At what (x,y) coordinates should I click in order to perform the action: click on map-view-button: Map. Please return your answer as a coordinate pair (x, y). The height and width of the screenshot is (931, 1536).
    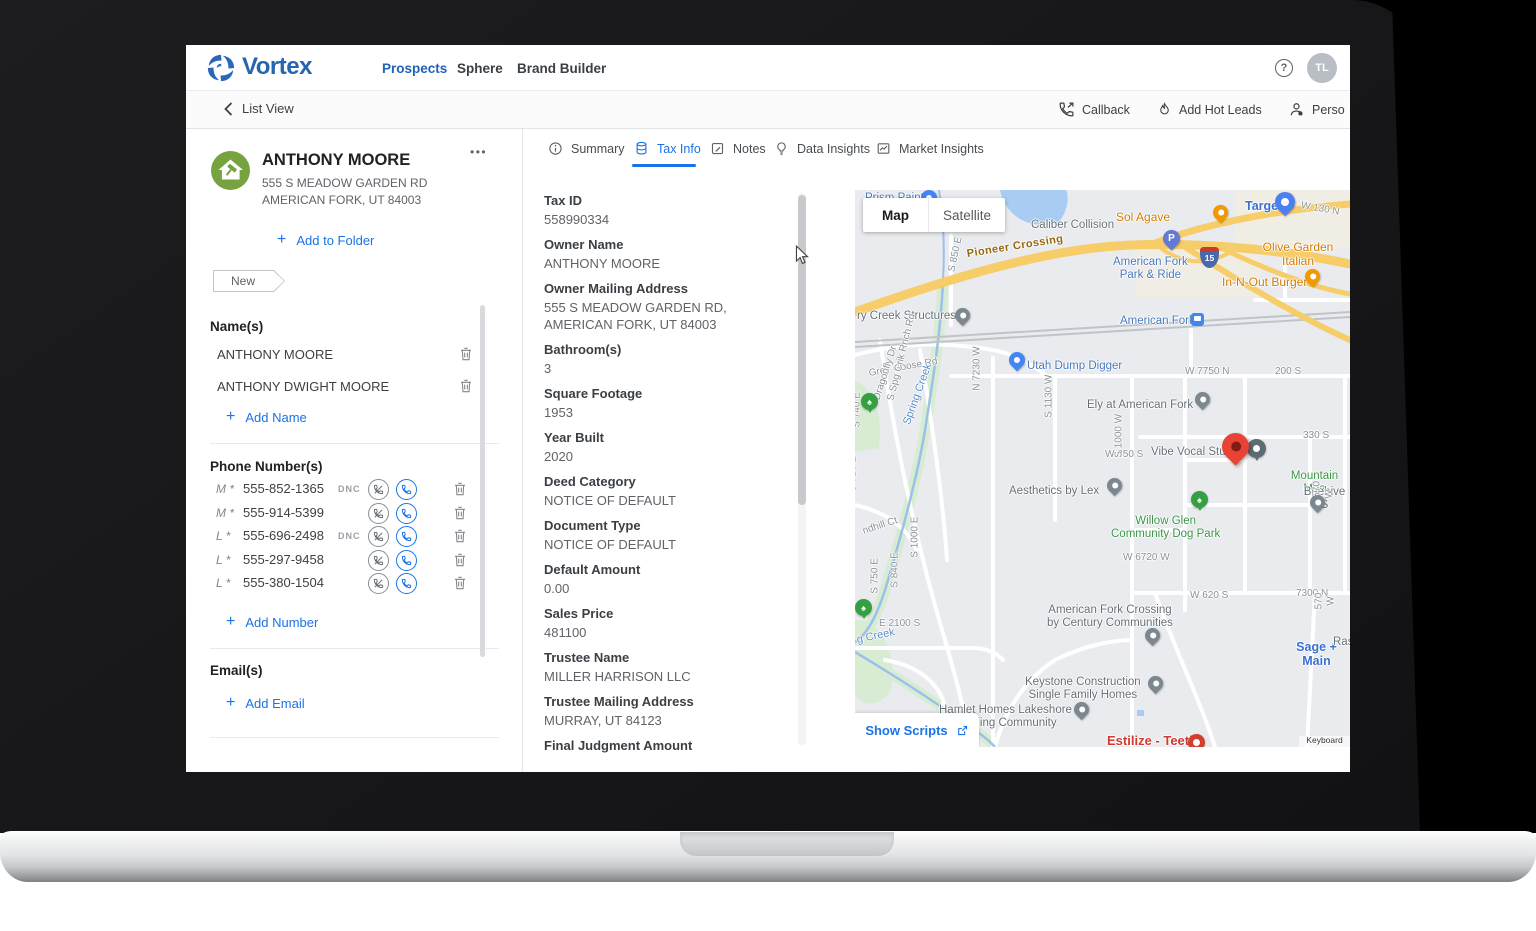
    Looking at the image, I should click on (896, 215).